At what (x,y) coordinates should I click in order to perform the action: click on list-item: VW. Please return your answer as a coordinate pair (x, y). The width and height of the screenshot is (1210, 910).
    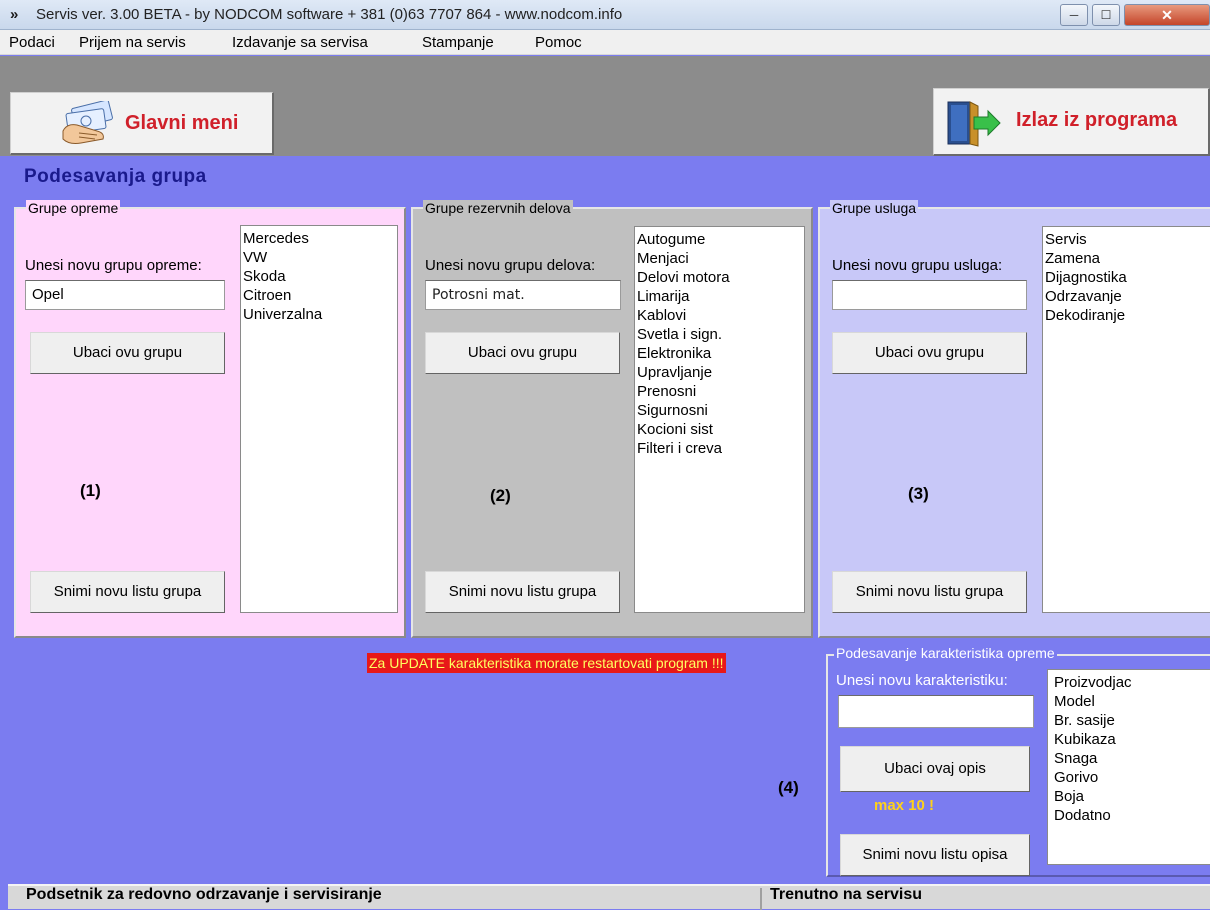
    Looking at the image, I should click on (319, 257).